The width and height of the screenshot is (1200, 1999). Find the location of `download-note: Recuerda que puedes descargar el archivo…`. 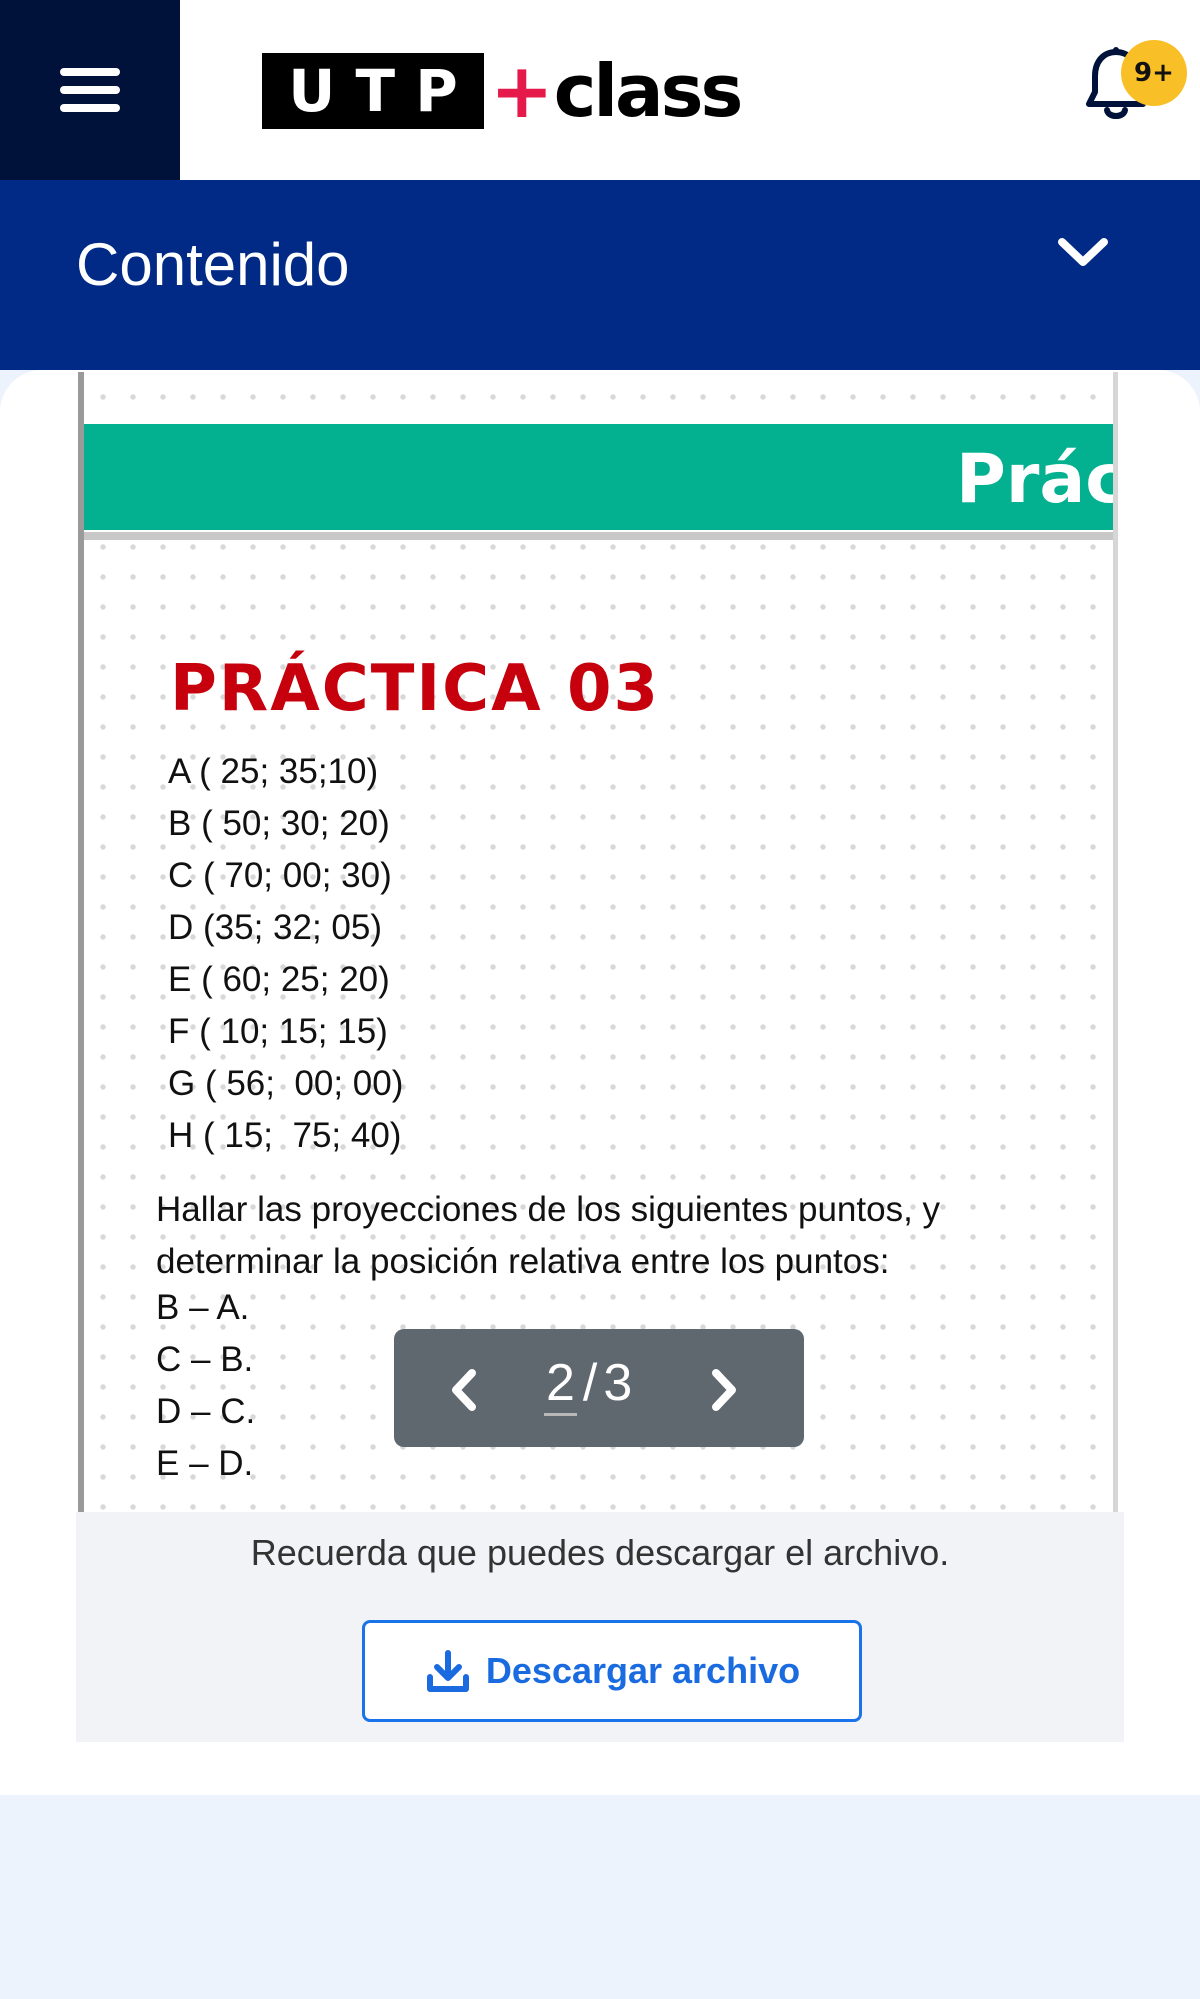

download-note: Recuerda que puedes descargar el archivo… is located at coordinates (600, 1552).